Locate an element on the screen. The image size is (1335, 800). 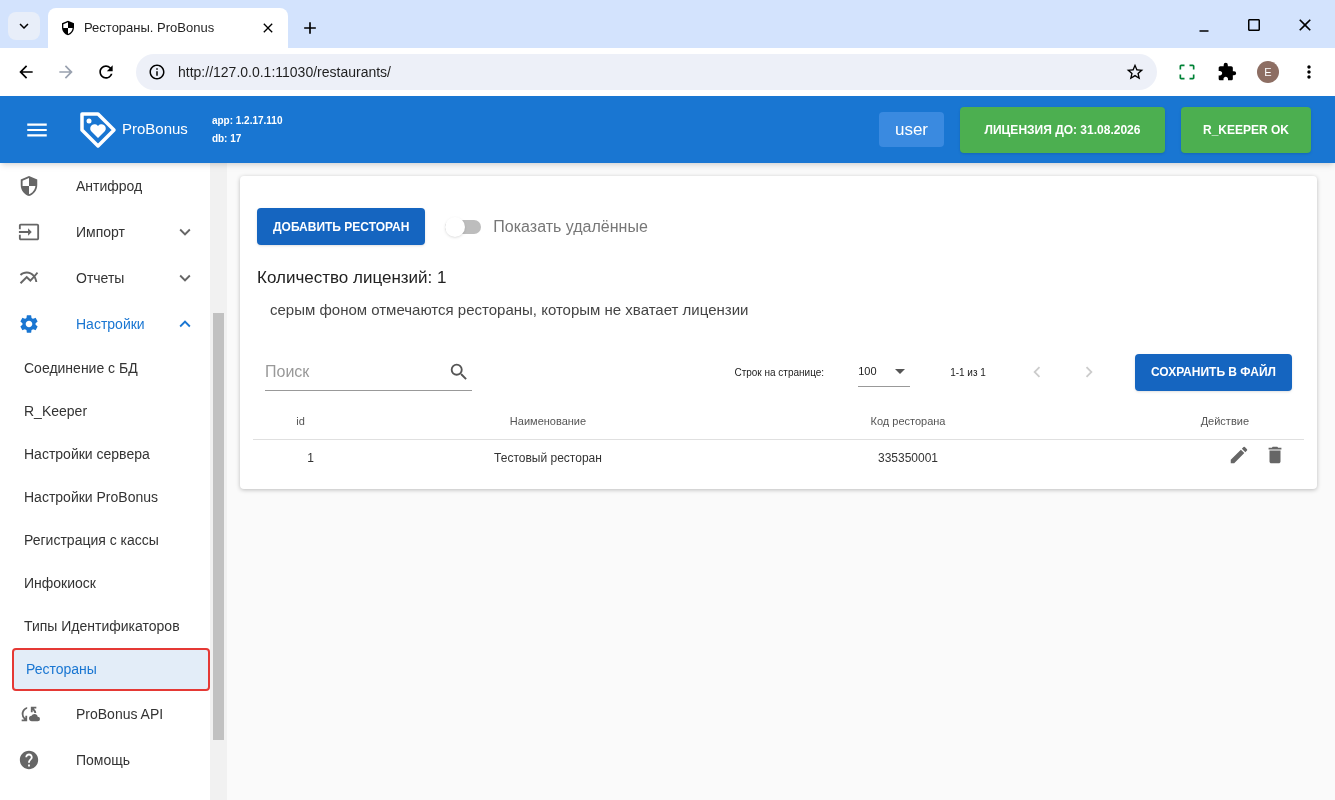
puzzle-icon is located at coordinates (1227, 72).